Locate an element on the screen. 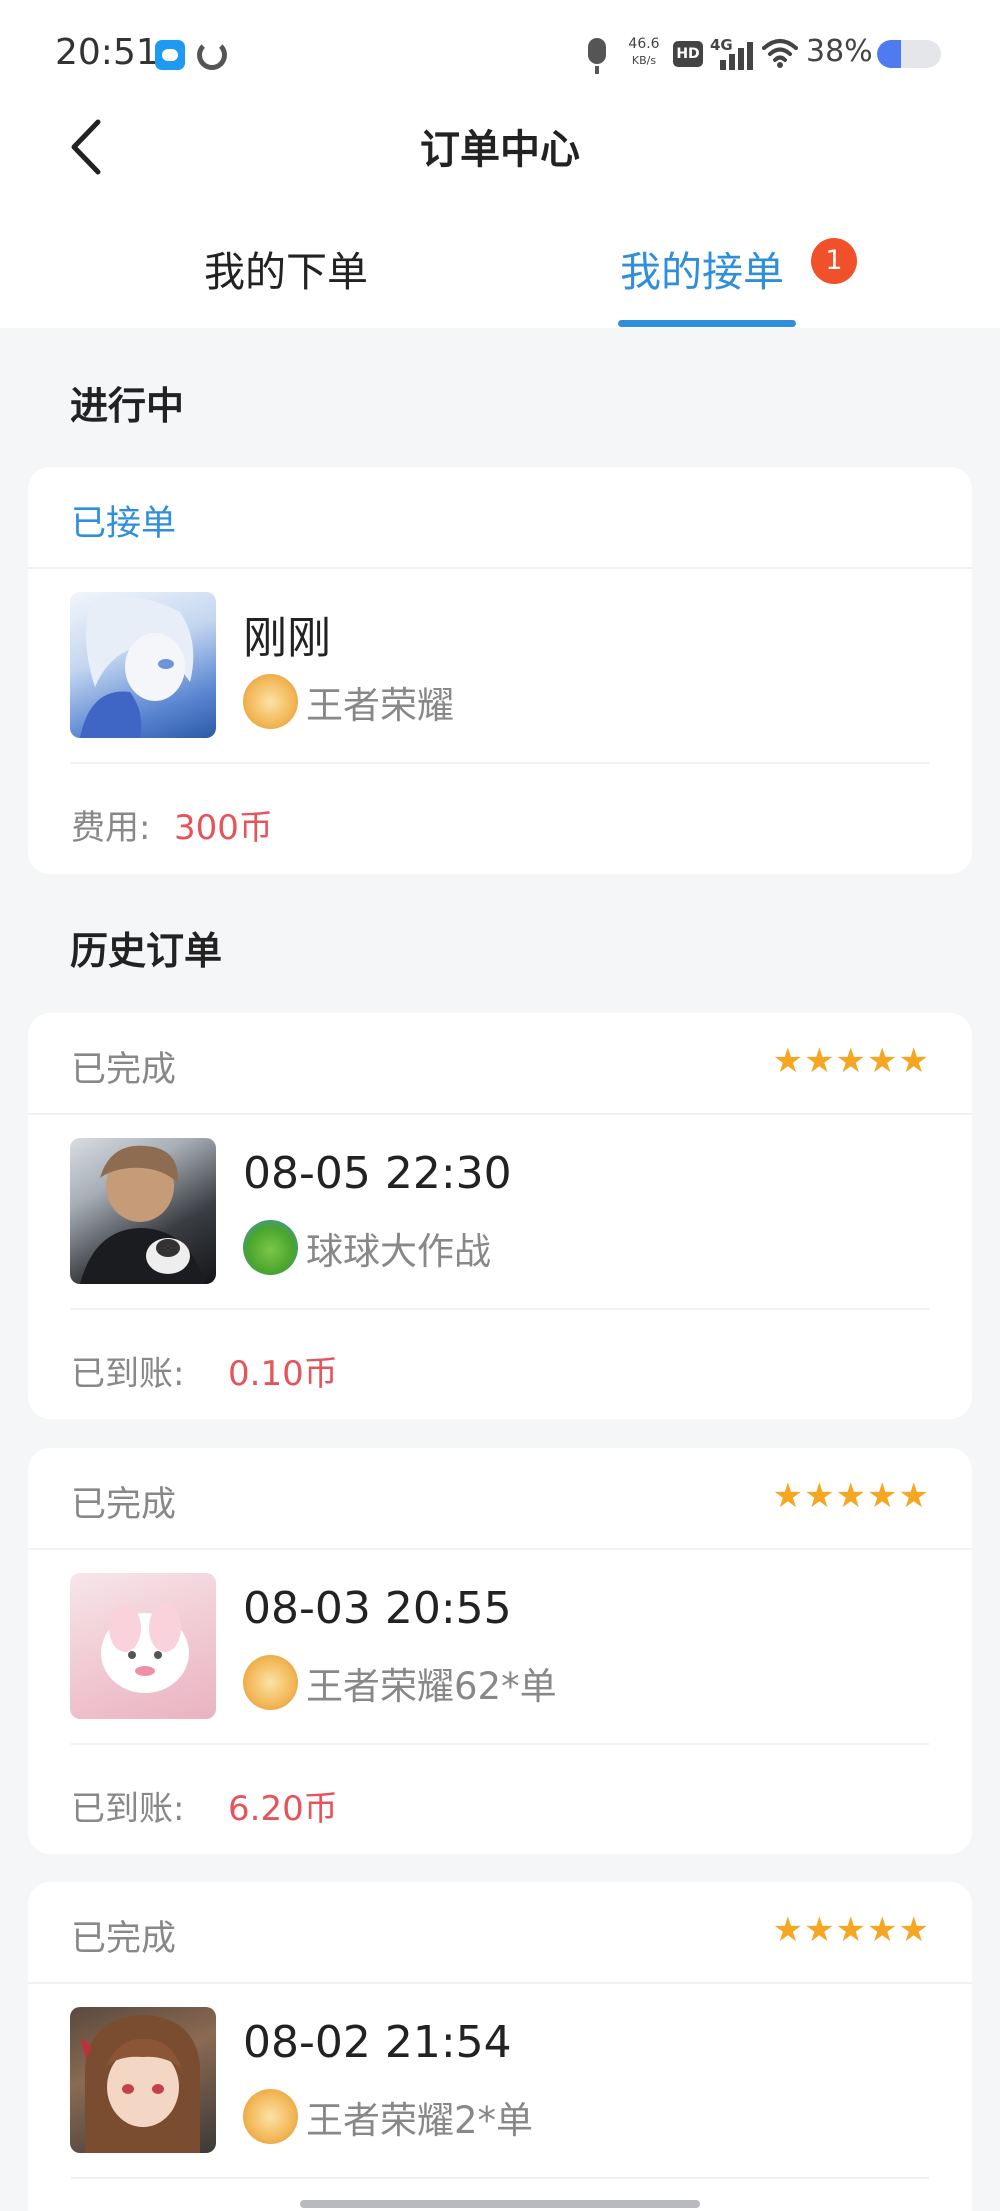 Image resolution: width=1000 pixels, height=2211 pixels. active-tab-indicator is located at coordinates (707, 323).